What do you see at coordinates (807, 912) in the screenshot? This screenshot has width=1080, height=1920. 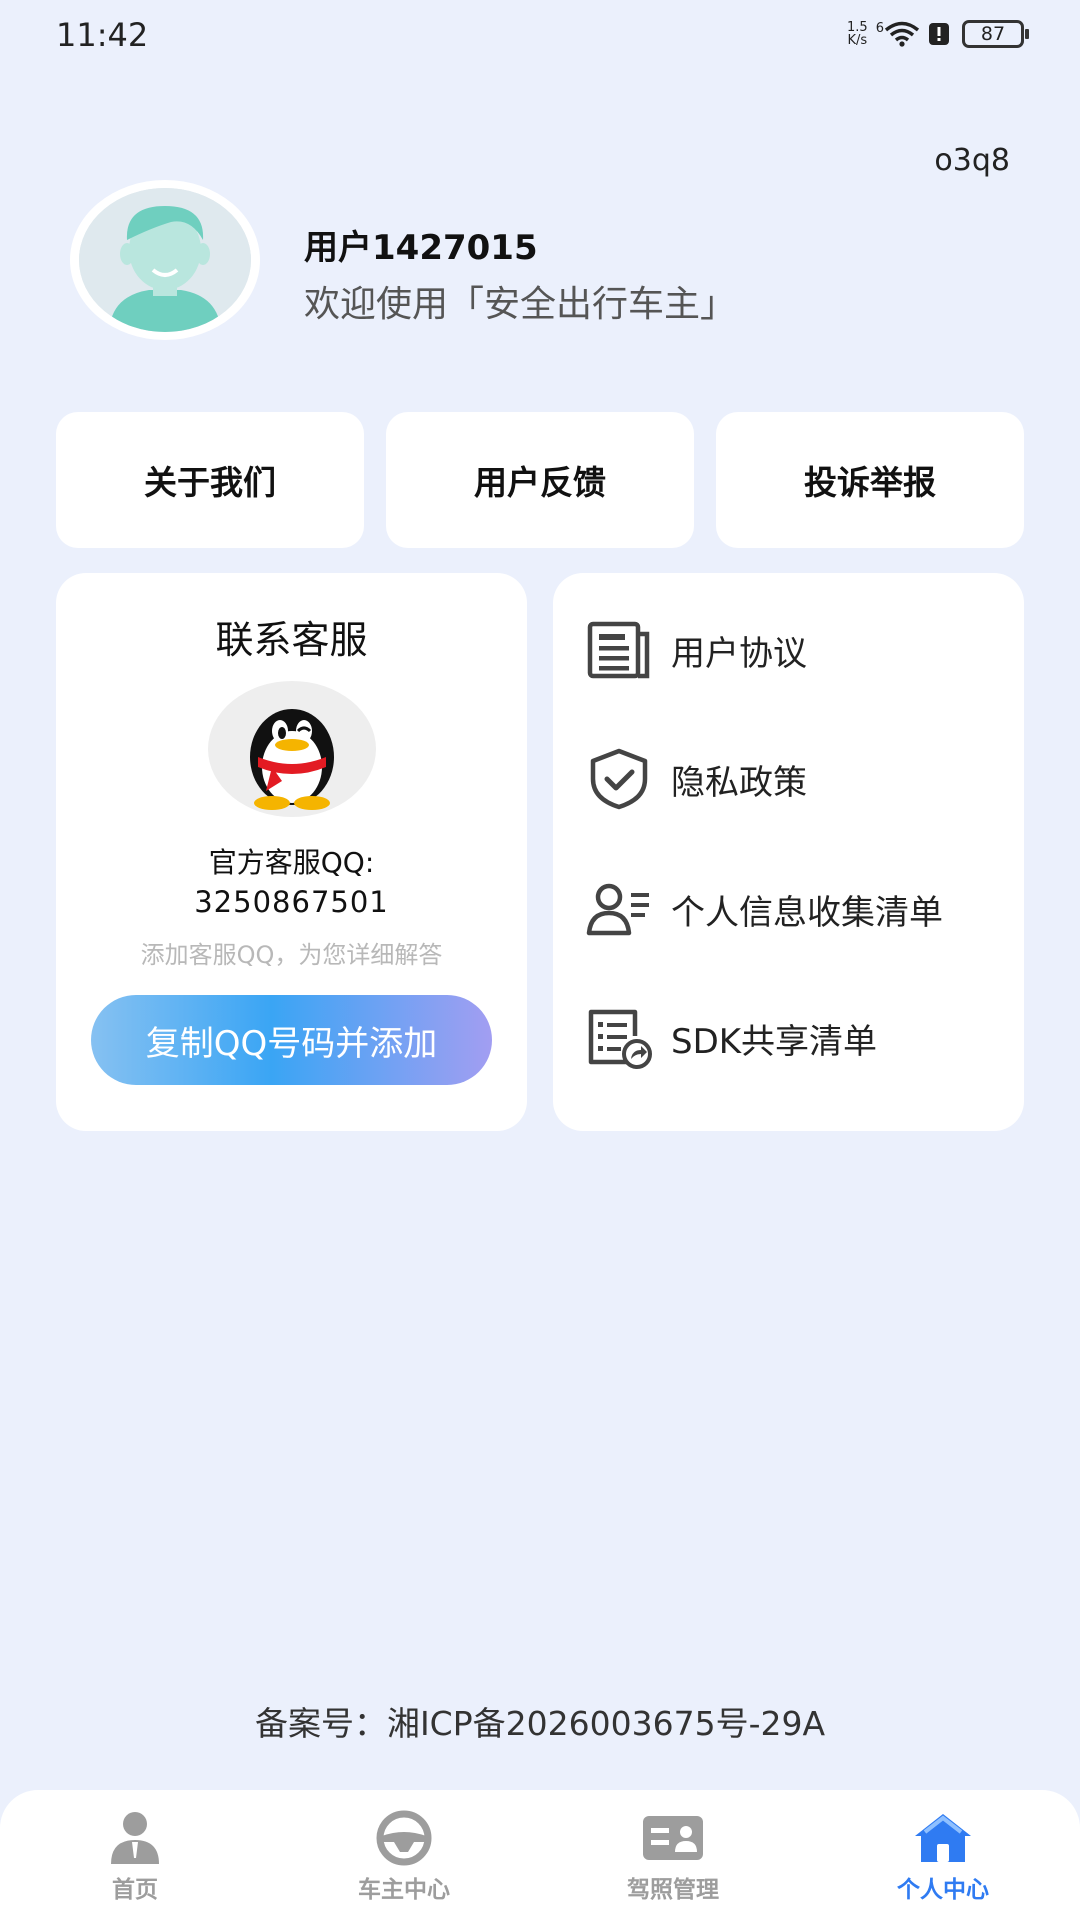 I see `menu-label-personal-info: 个人信息收集清单` at bounding box center [807, 912].